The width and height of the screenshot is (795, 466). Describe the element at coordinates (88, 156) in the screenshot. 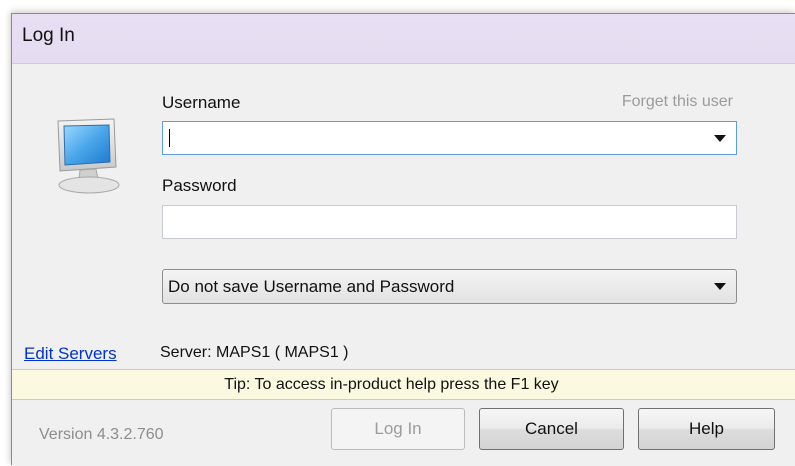

I see `monitor-icon` at that location.